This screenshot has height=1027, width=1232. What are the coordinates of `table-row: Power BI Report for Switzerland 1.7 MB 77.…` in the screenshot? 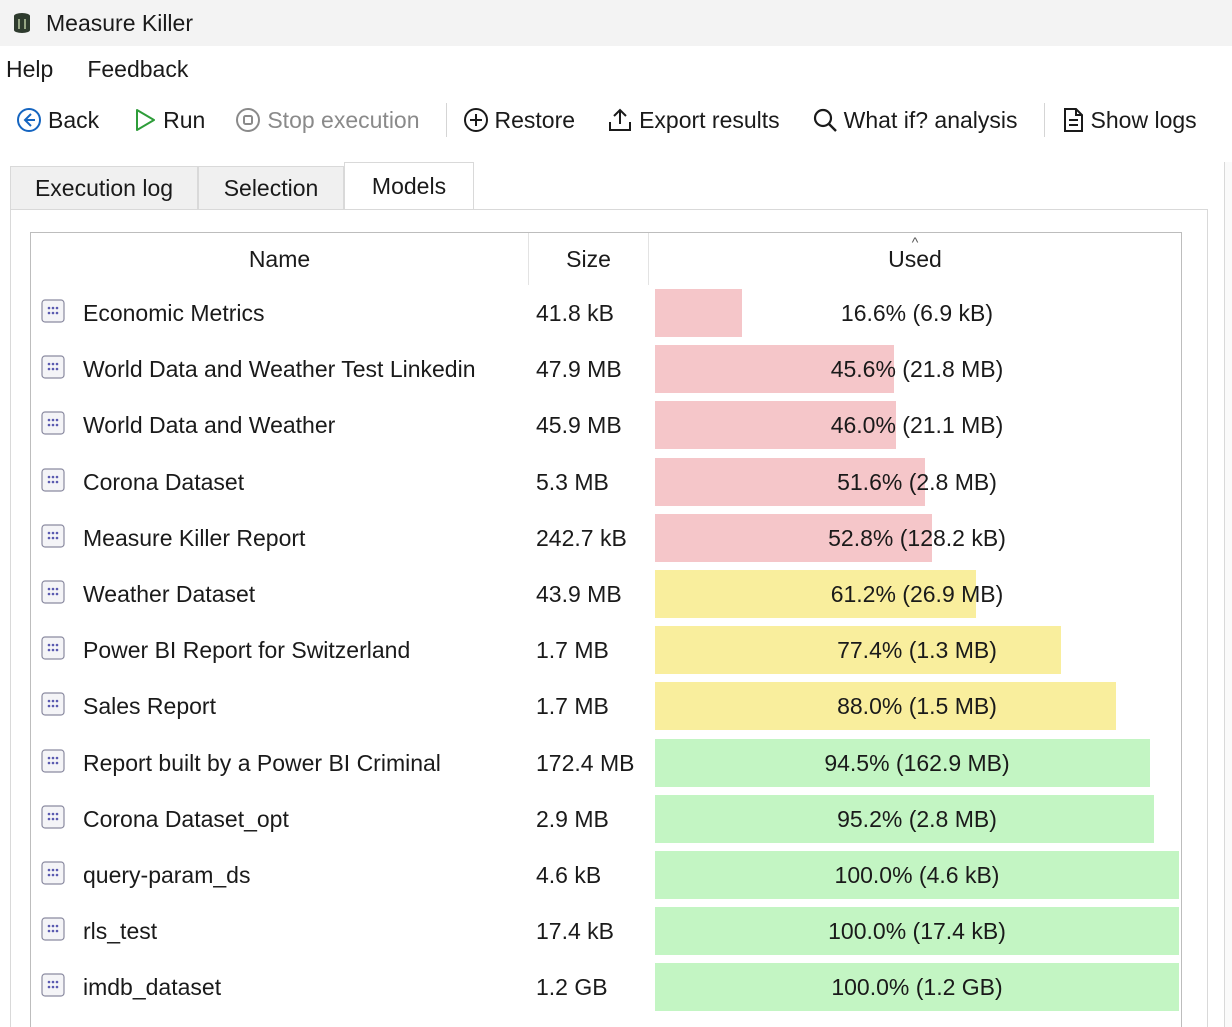 It's located at (606, 650).